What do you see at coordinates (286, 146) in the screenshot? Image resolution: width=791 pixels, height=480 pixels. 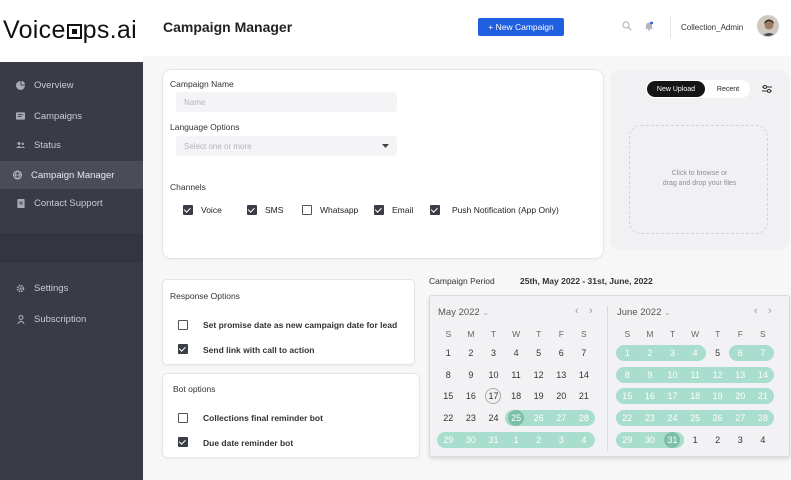 I see `language-select: Select one or more` at bounding box center [286, 146].